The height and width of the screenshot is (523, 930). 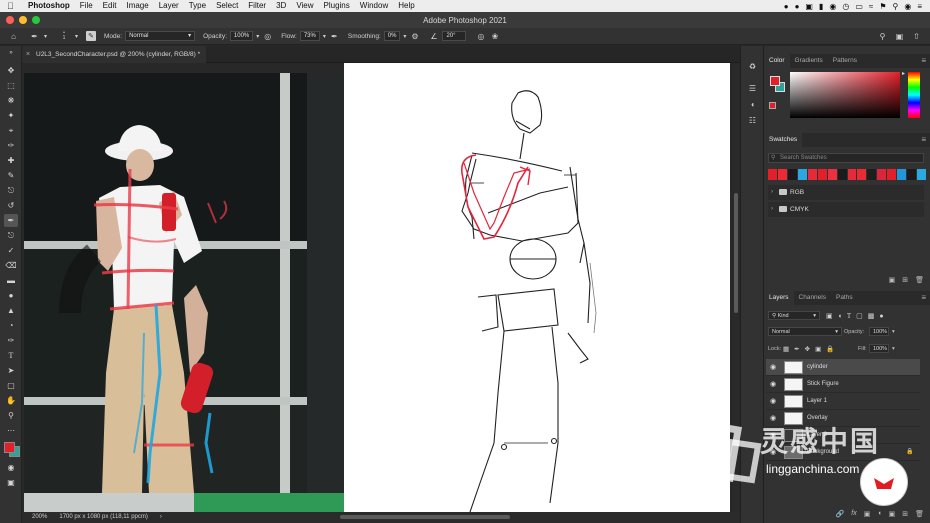 What do you see at coordinates (812, 298) in the screenshot?
I see `tab-channels: Channels` at bounding box center [812, 298].